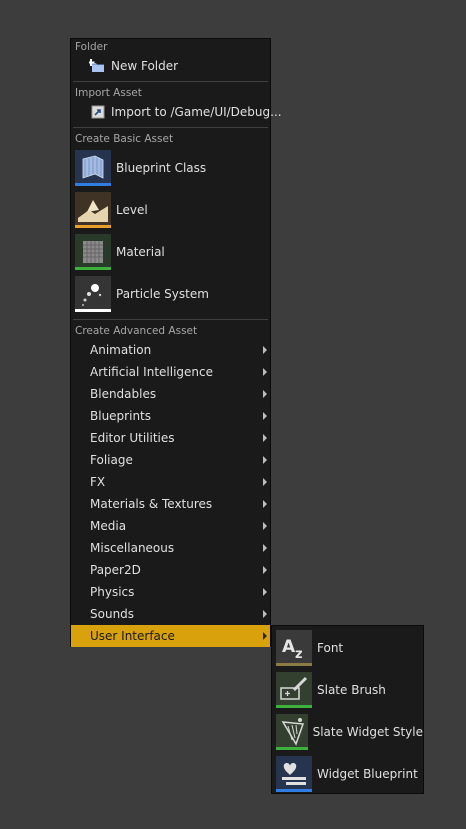 This screenshot has width=466, height=829. What do you see at coordinates (136, 331) in the screenshot?
I see `section-header-advanced: Create Advanced Asset` at bounding box center [136, 331].